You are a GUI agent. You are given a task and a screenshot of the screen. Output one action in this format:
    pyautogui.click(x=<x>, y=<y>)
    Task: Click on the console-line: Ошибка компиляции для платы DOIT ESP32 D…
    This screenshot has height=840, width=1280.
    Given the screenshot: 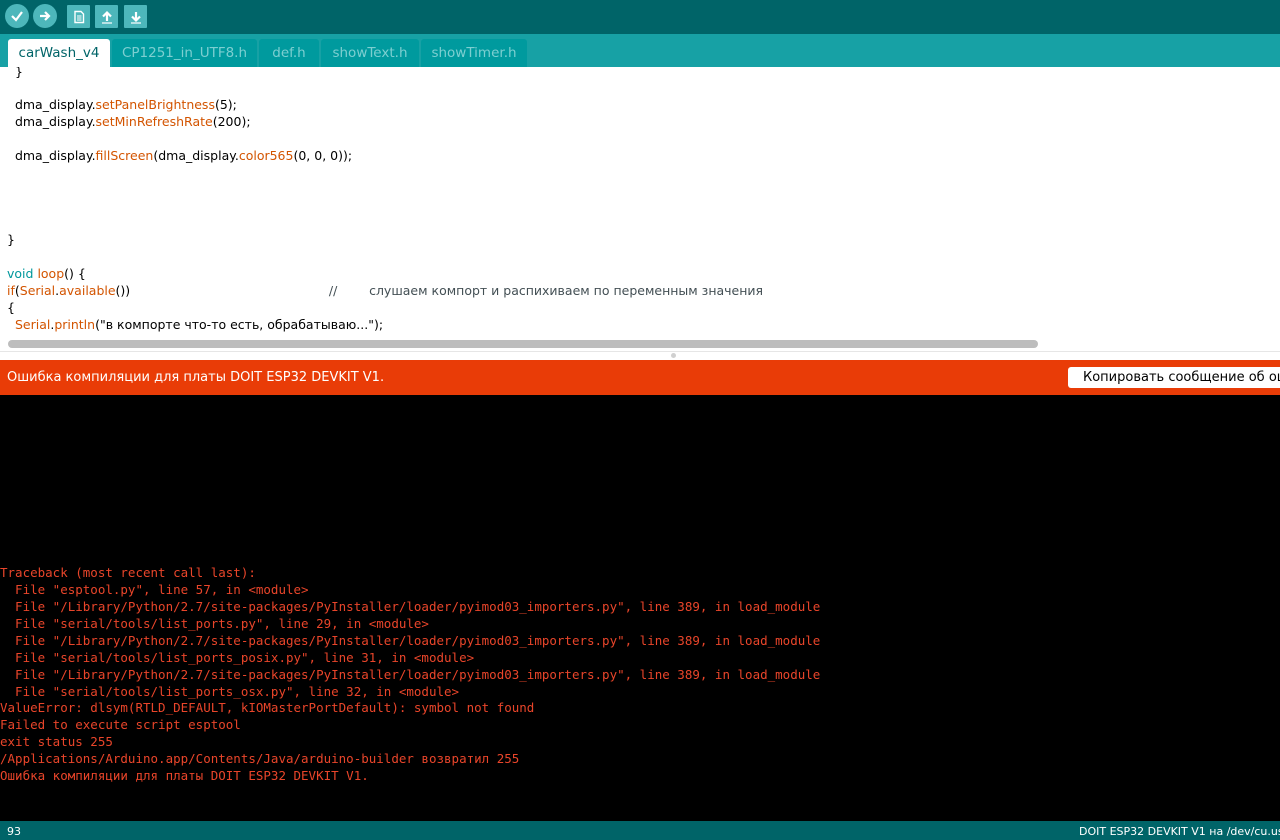 What is the action you would take?
    pyautogui.click(x=184, y=775)
    